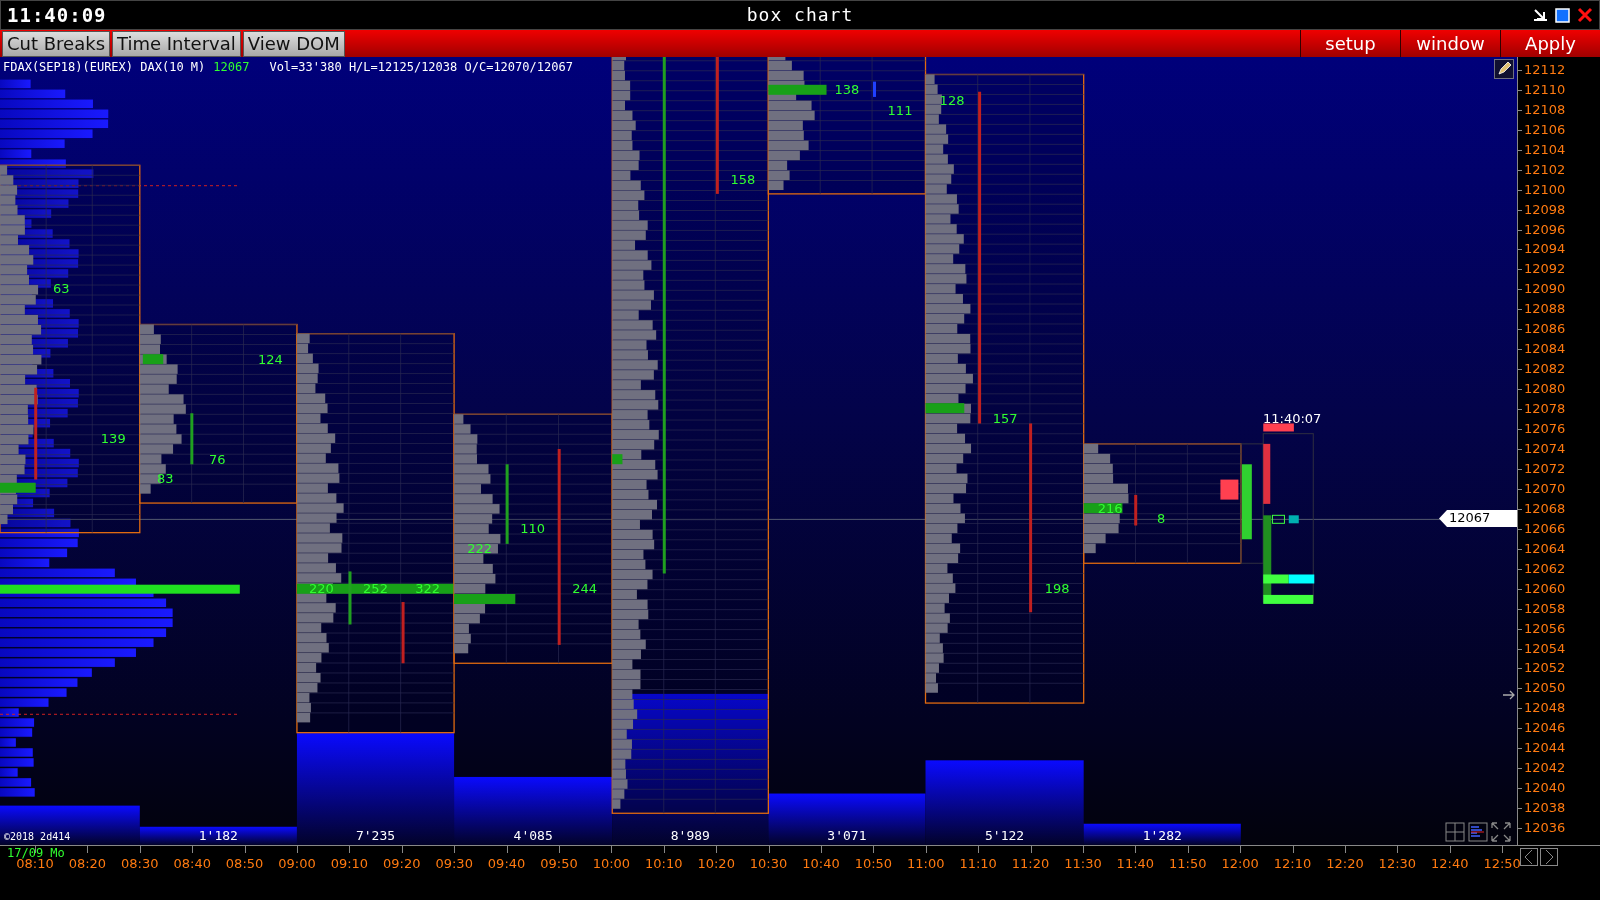 This screenshot has height=900, width=1600. What do you see at coordinates (1545, 149) in the screenshot?
I see `price-label: 12104` at bounding box center [1545, 149].